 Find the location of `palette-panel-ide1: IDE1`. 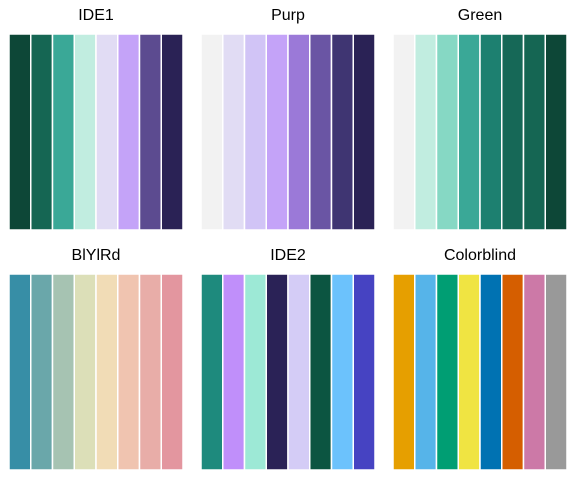

palette-panel-ide1: IDE1 is located at coordinates (96, 119).